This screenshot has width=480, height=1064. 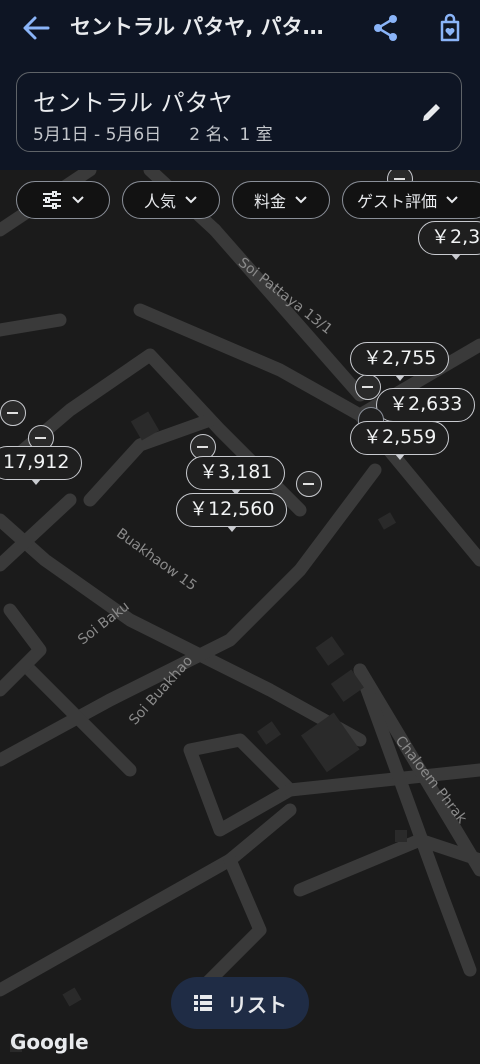 I want to click on filter-price-chip: 料金, so click(x=281, y=200).